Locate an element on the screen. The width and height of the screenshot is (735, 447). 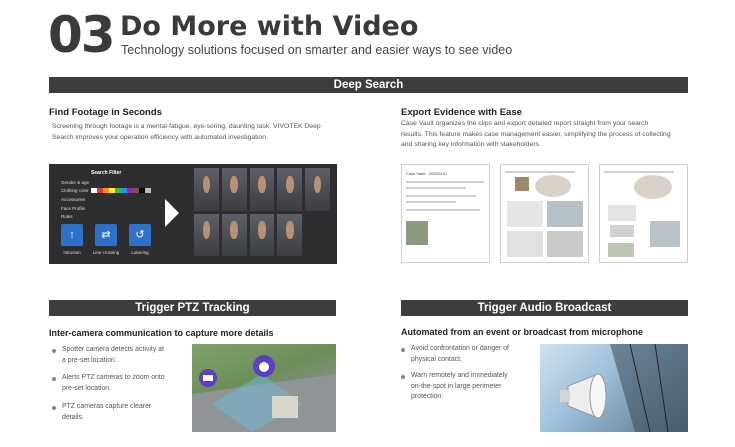
audio-scene is located at coordinates (624, 388).